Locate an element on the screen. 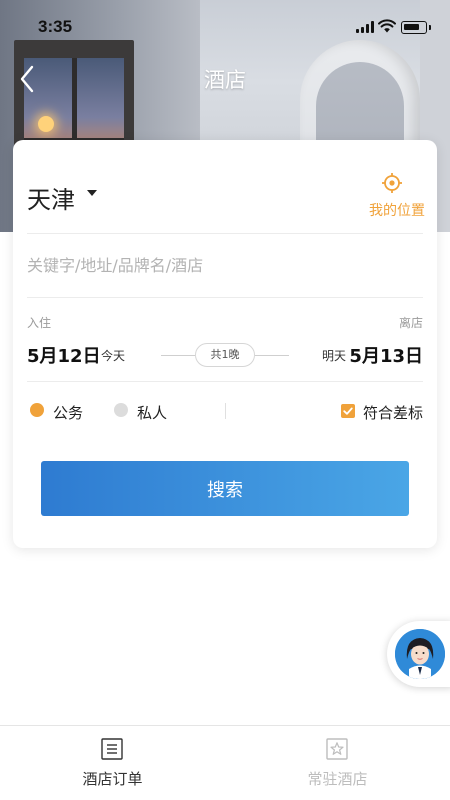 The width and height of the screenshot is (450, 800). trip-type-business-radio is located at coordinates (37, 410).